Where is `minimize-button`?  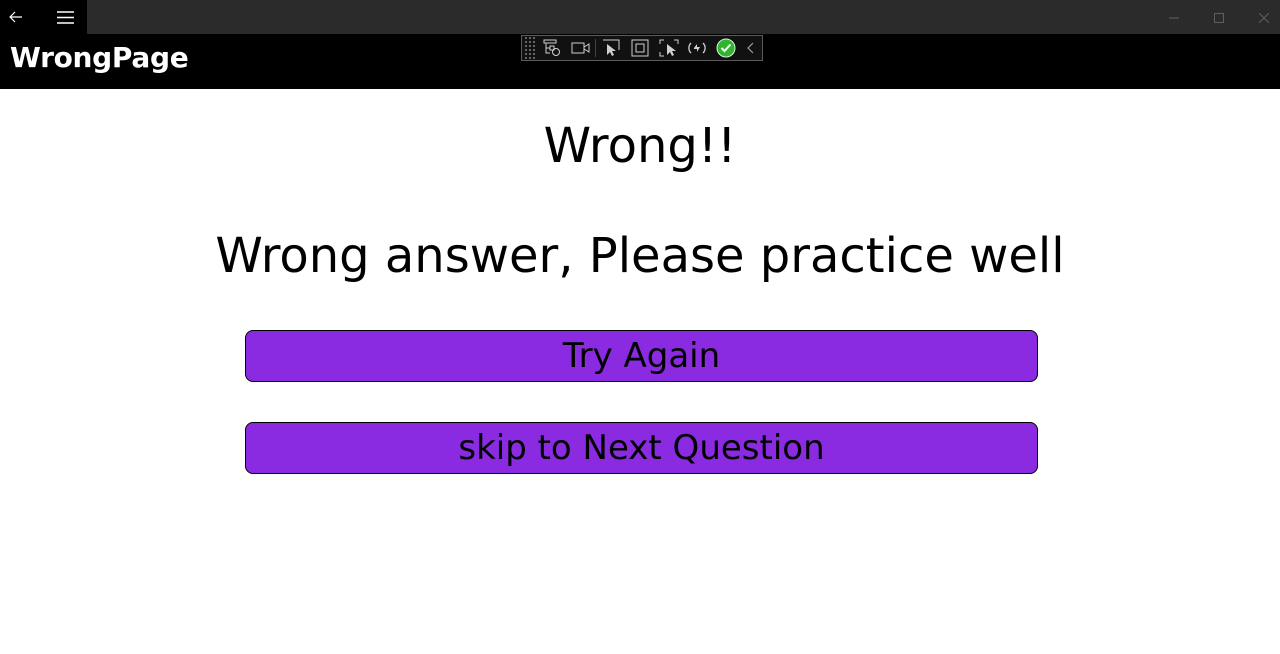
minimize-button is located at coordinates (1174, 17).